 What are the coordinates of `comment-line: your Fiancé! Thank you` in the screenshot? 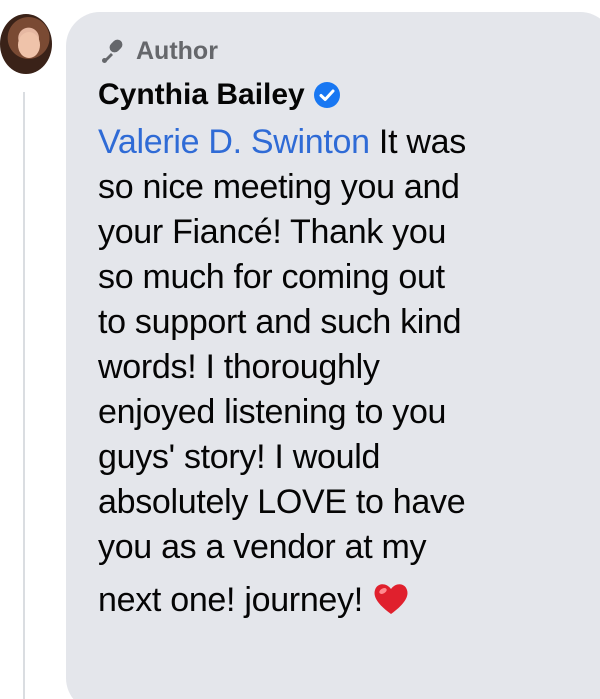 It's located at (272, 232).